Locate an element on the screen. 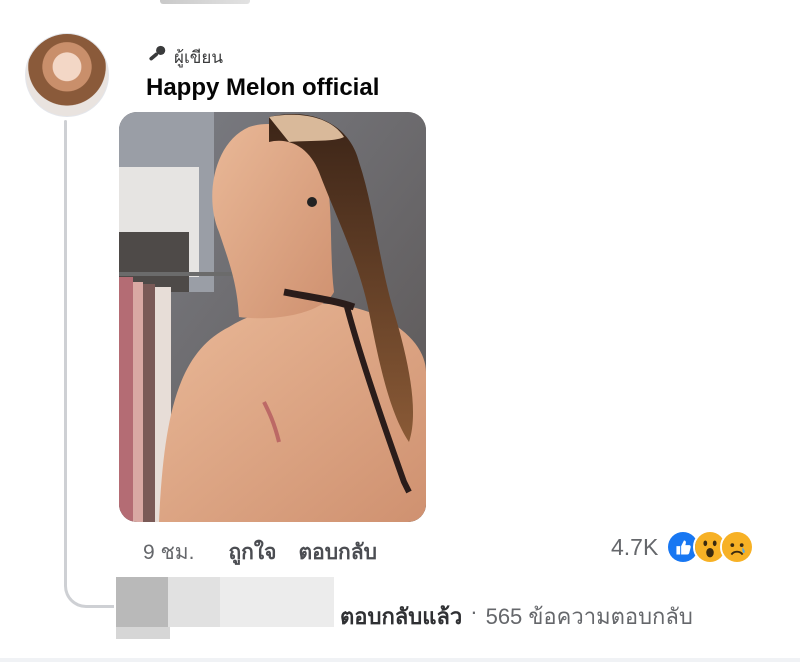 This screenshot has height=662, width=800. author-badge: ผู้เขียน is located at coordinates (184, 57).